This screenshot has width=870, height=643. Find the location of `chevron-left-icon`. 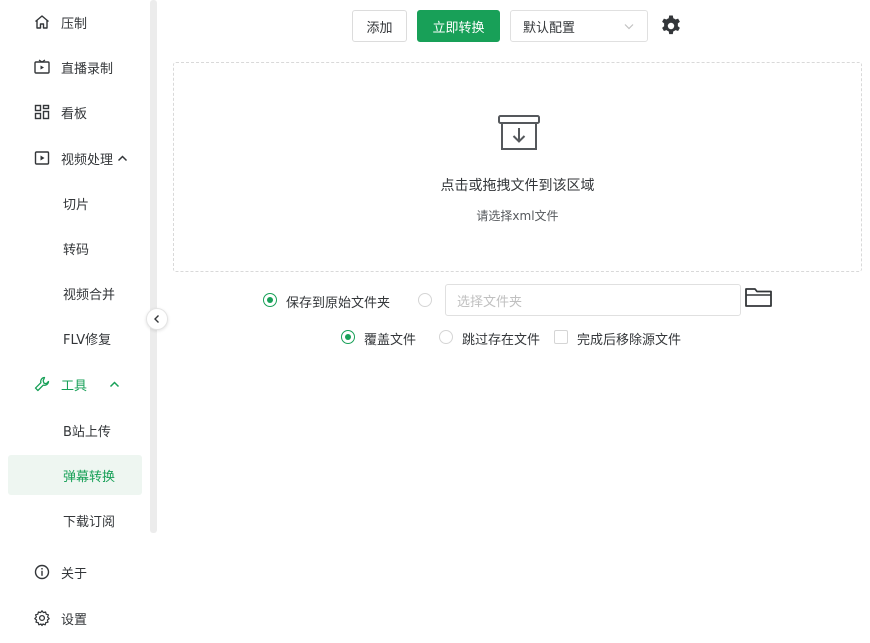

chevron-left-icon is located at coordinates (156, 319).